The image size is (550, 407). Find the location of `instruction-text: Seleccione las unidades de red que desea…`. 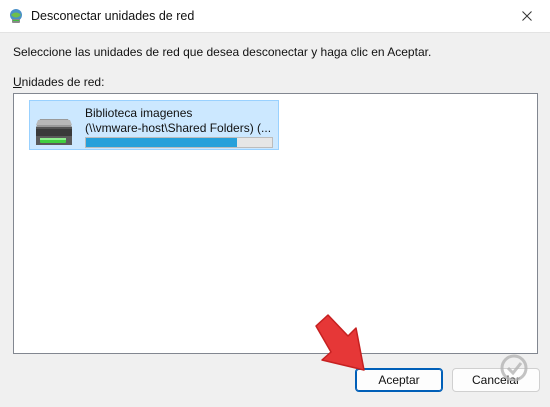

instruction-text: Seleccione las unidades de red que desea… is located at coordinates (222, 52).